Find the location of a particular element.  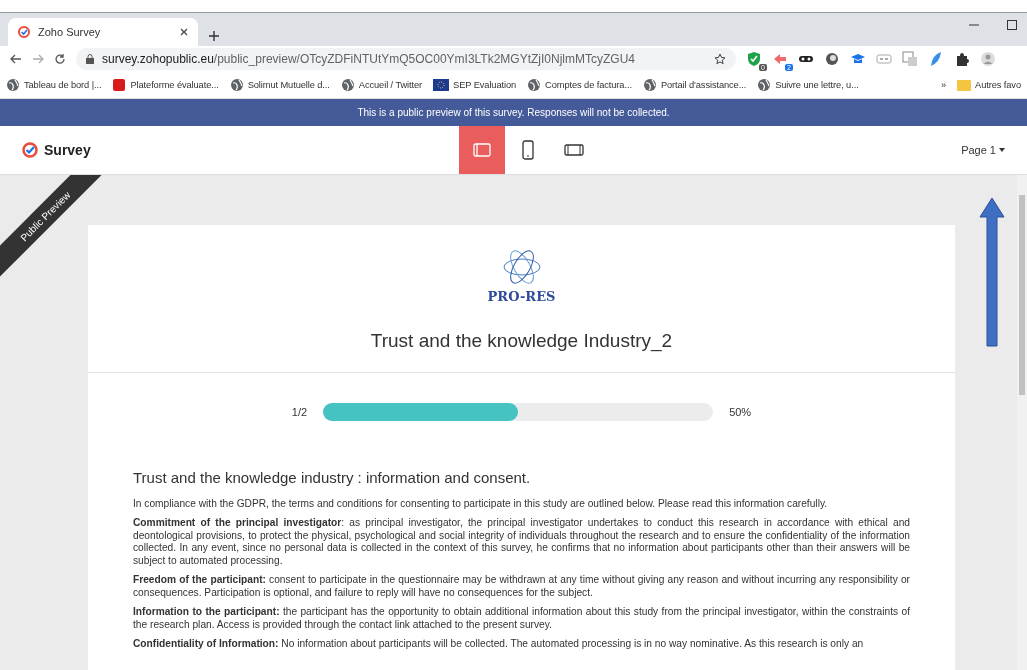

scrollbar is located at coordinates (1022, 422).